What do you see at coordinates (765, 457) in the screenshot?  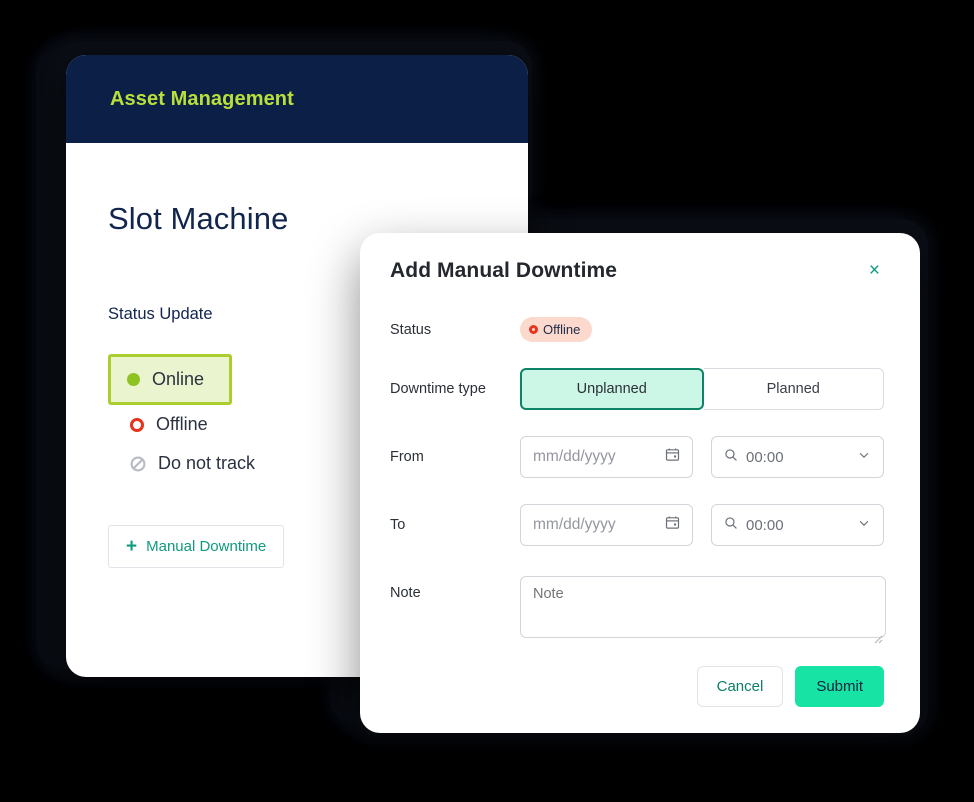 I see `from-time-value: 00:00` at bounding box center [765, 457].